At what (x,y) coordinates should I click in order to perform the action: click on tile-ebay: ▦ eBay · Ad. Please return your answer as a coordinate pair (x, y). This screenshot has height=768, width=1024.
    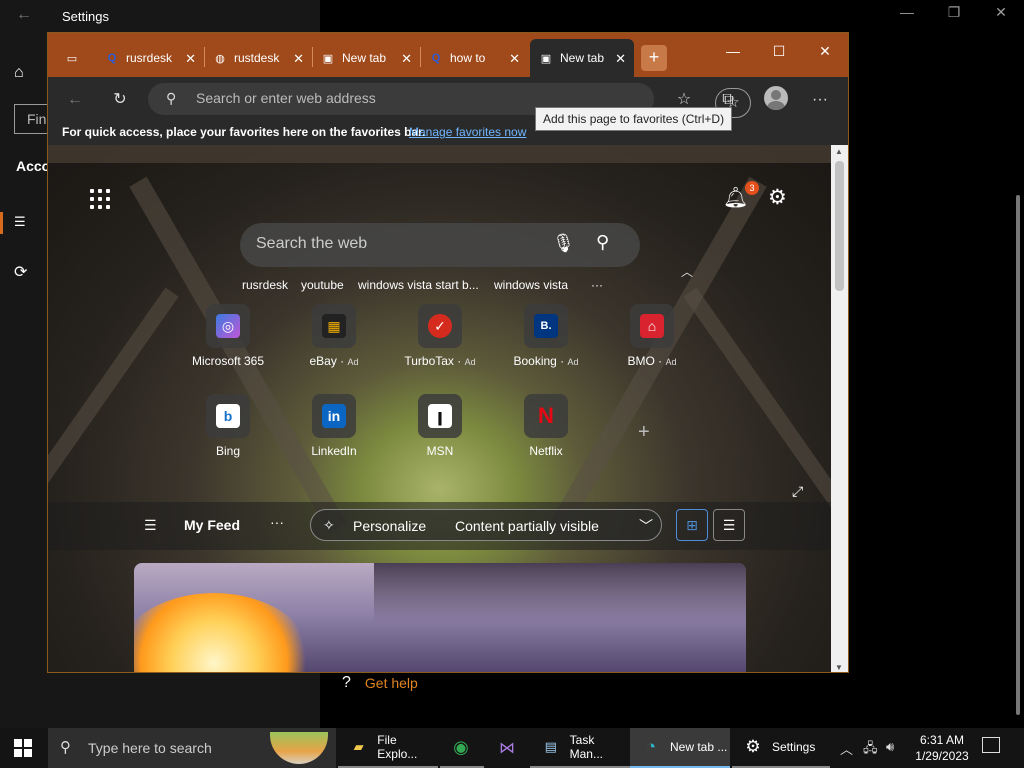
    Looking at the image, I should click on (334, 336).